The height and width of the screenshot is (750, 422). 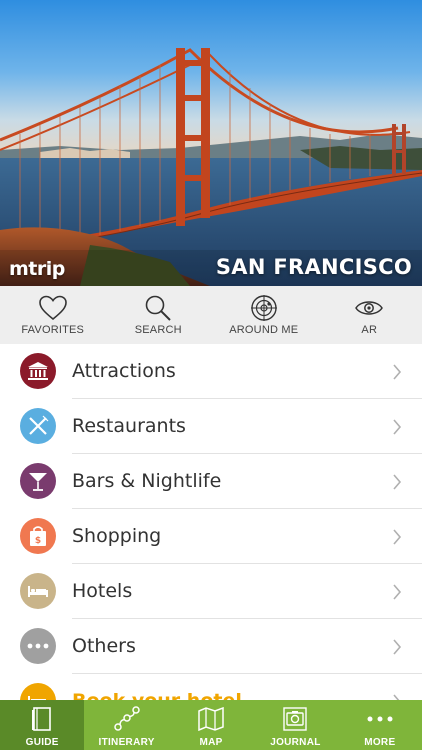 I want to click on tab-label: JOURNAL, so click(x=295, y=742).